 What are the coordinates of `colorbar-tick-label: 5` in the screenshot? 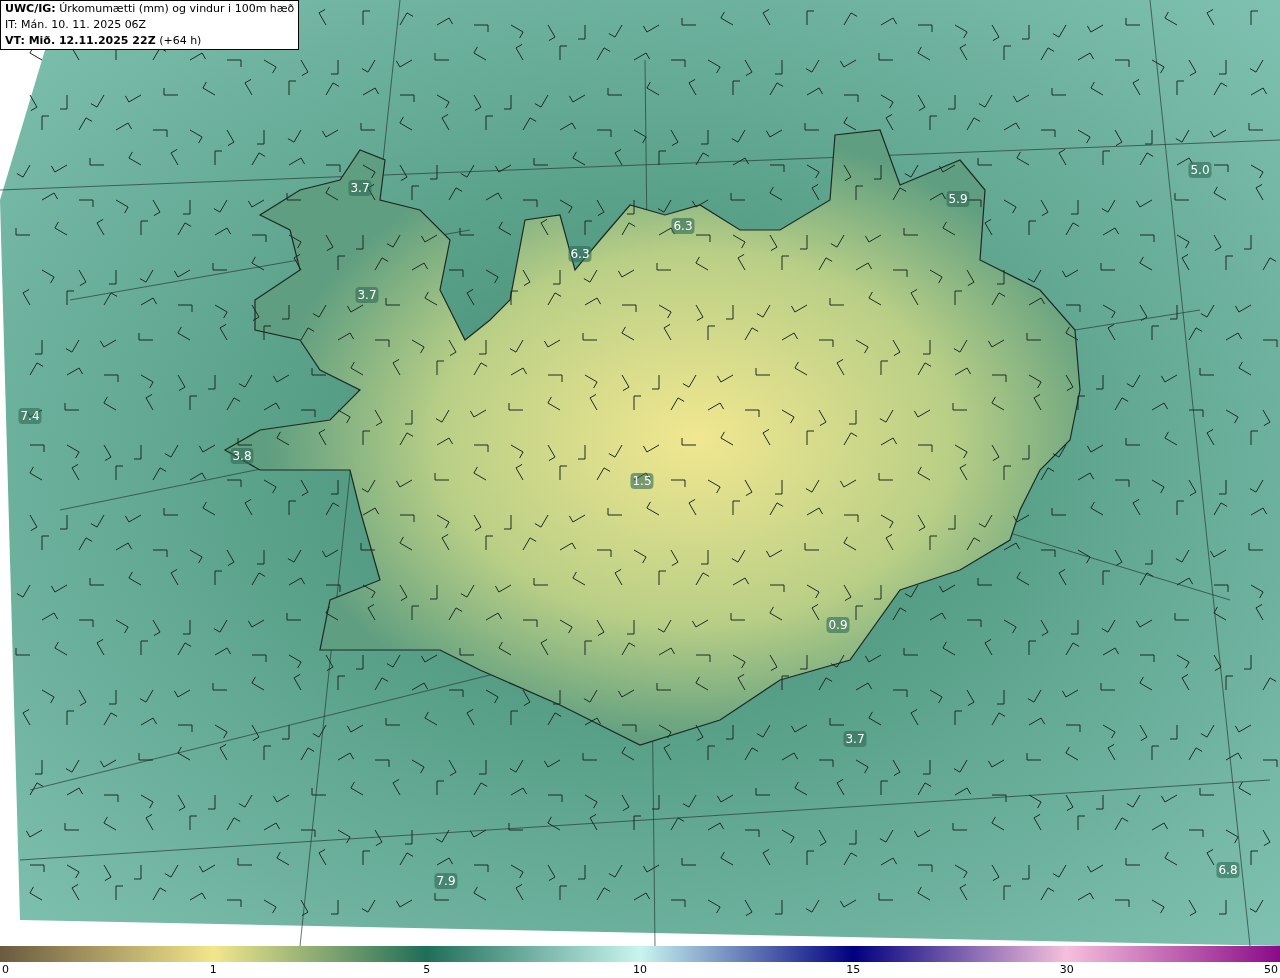 It's located at (427, 970).